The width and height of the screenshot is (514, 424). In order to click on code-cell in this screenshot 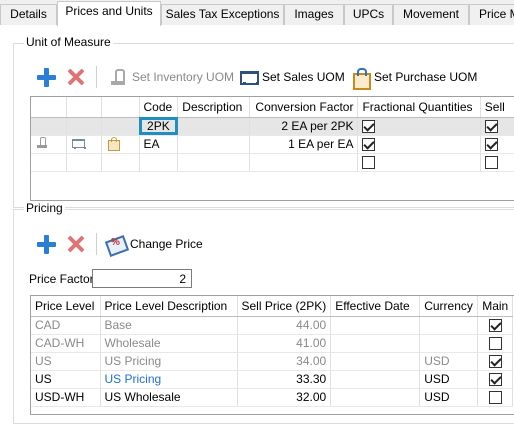, I will do `click(159, 162)`.